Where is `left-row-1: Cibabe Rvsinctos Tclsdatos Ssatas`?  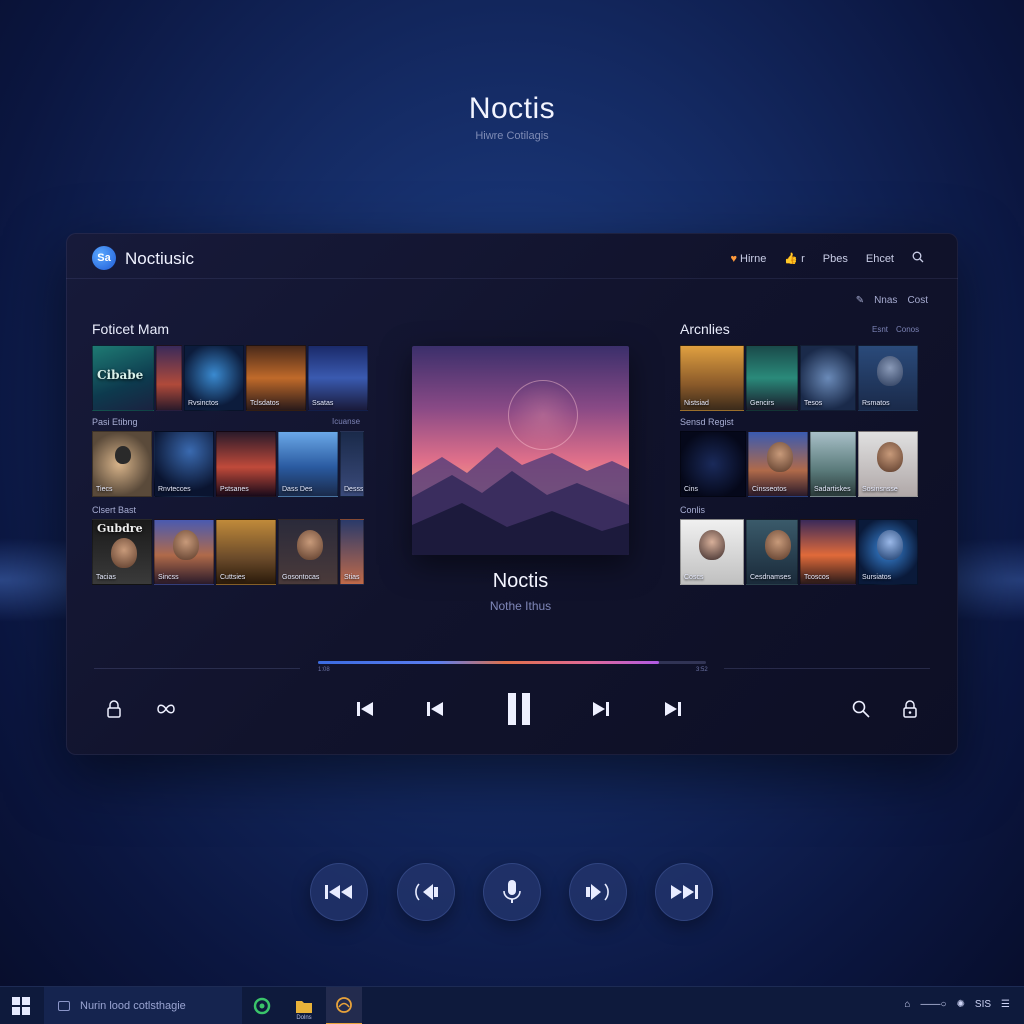 left-row-1: Cibabe Rvsinctos Tclsdatos Ssatas is located at coordinates (230, 378).